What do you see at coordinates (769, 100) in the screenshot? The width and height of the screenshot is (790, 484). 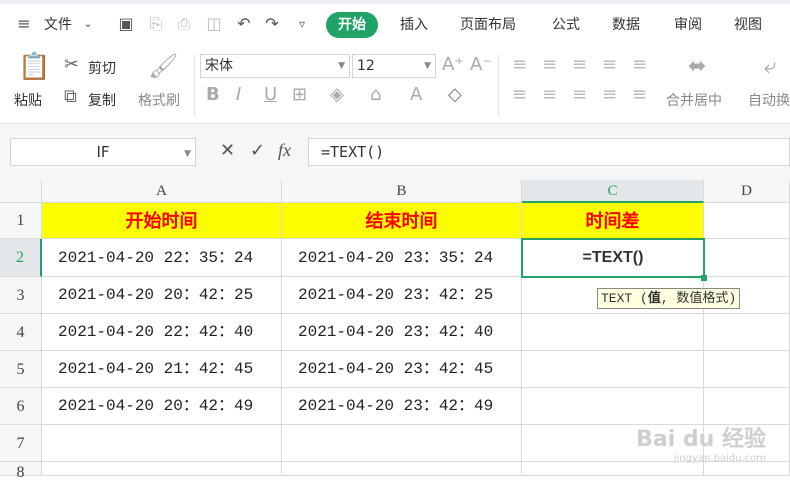 I see `wrap-text-button: 自动换` at bounding box center [769, 100].